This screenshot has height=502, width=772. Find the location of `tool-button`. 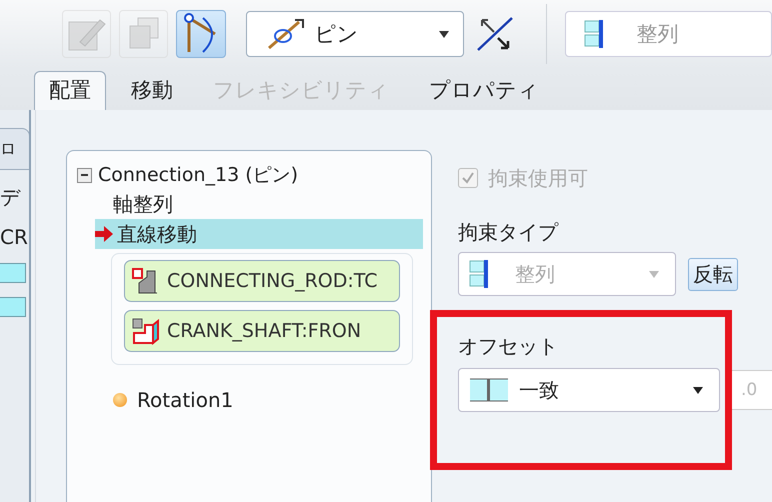

tool-button is located at coordinates (201, 34).